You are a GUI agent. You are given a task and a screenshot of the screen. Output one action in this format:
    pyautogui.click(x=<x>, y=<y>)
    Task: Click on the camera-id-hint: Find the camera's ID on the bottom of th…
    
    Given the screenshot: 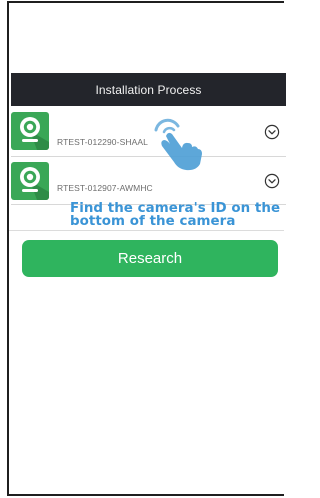 What is the action you would take?
    pyautogui.click(x=175, y=215)
    